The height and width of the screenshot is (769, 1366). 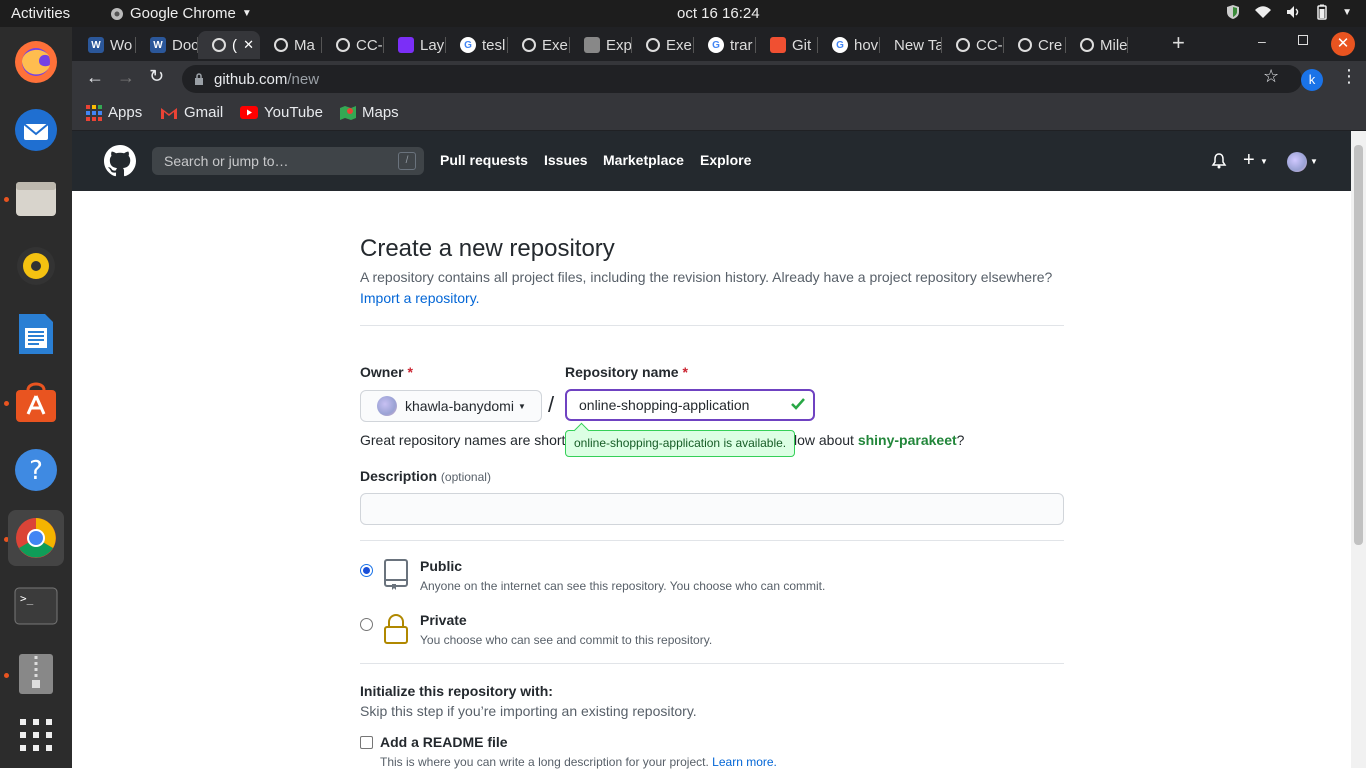 I want to click on terminal-icon: >_, so click(x=36, y=606).